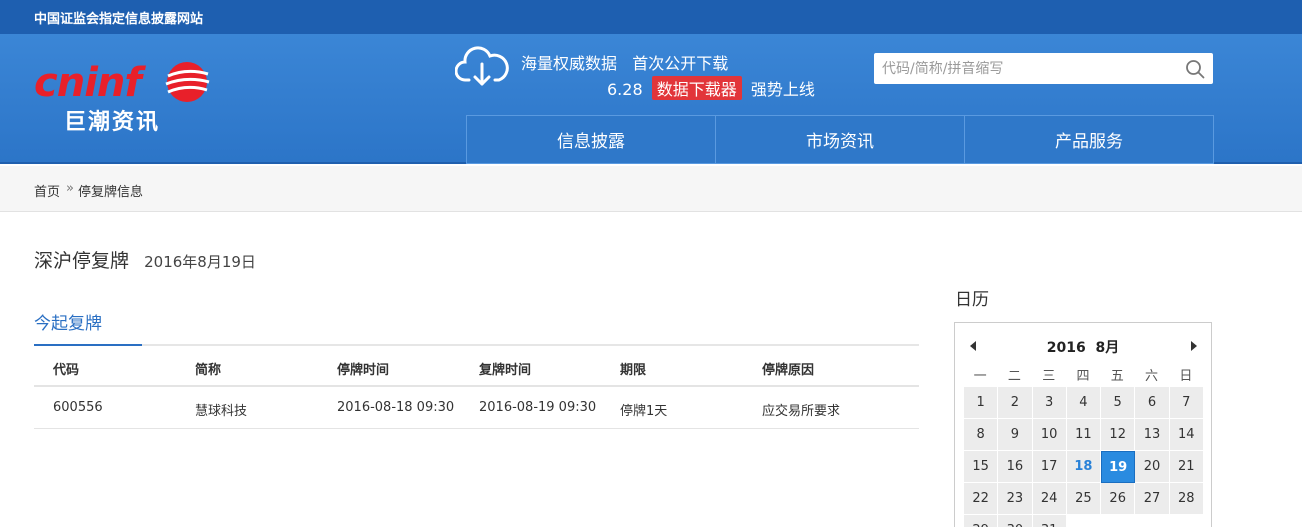  I want to click on calendar-day: 6, so click(1152, 403).